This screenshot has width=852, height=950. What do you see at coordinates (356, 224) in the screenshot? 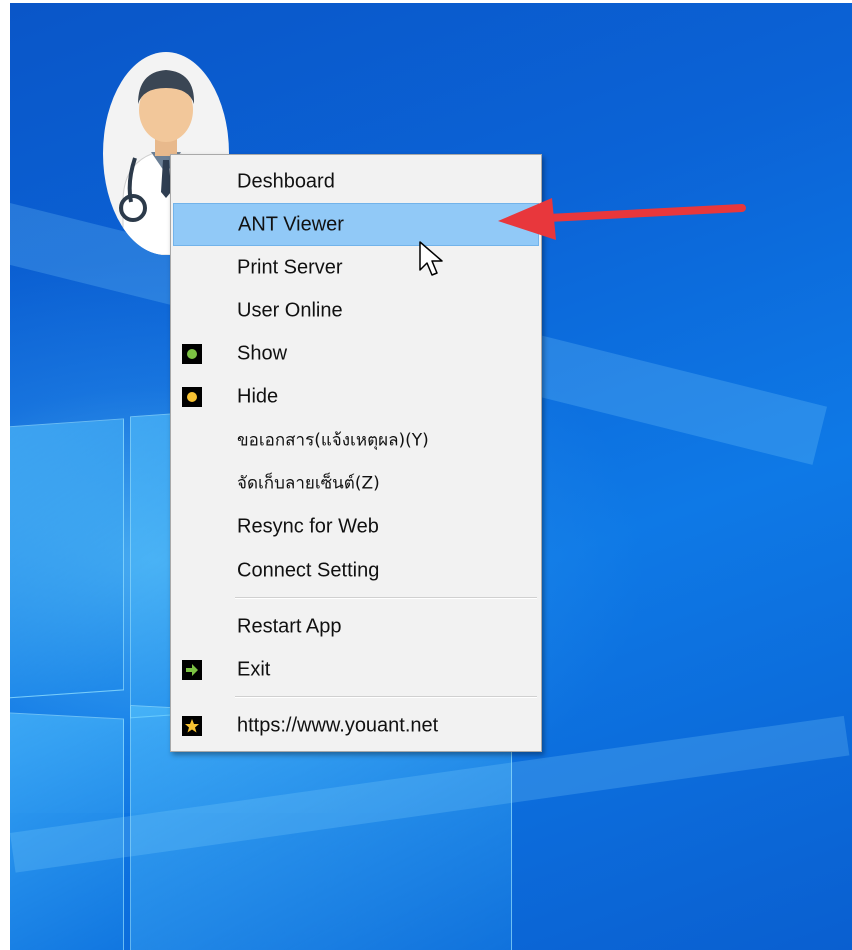
I see `menu-item-ant-viewer: ANT Viewer` at bounding box center [356, 224].